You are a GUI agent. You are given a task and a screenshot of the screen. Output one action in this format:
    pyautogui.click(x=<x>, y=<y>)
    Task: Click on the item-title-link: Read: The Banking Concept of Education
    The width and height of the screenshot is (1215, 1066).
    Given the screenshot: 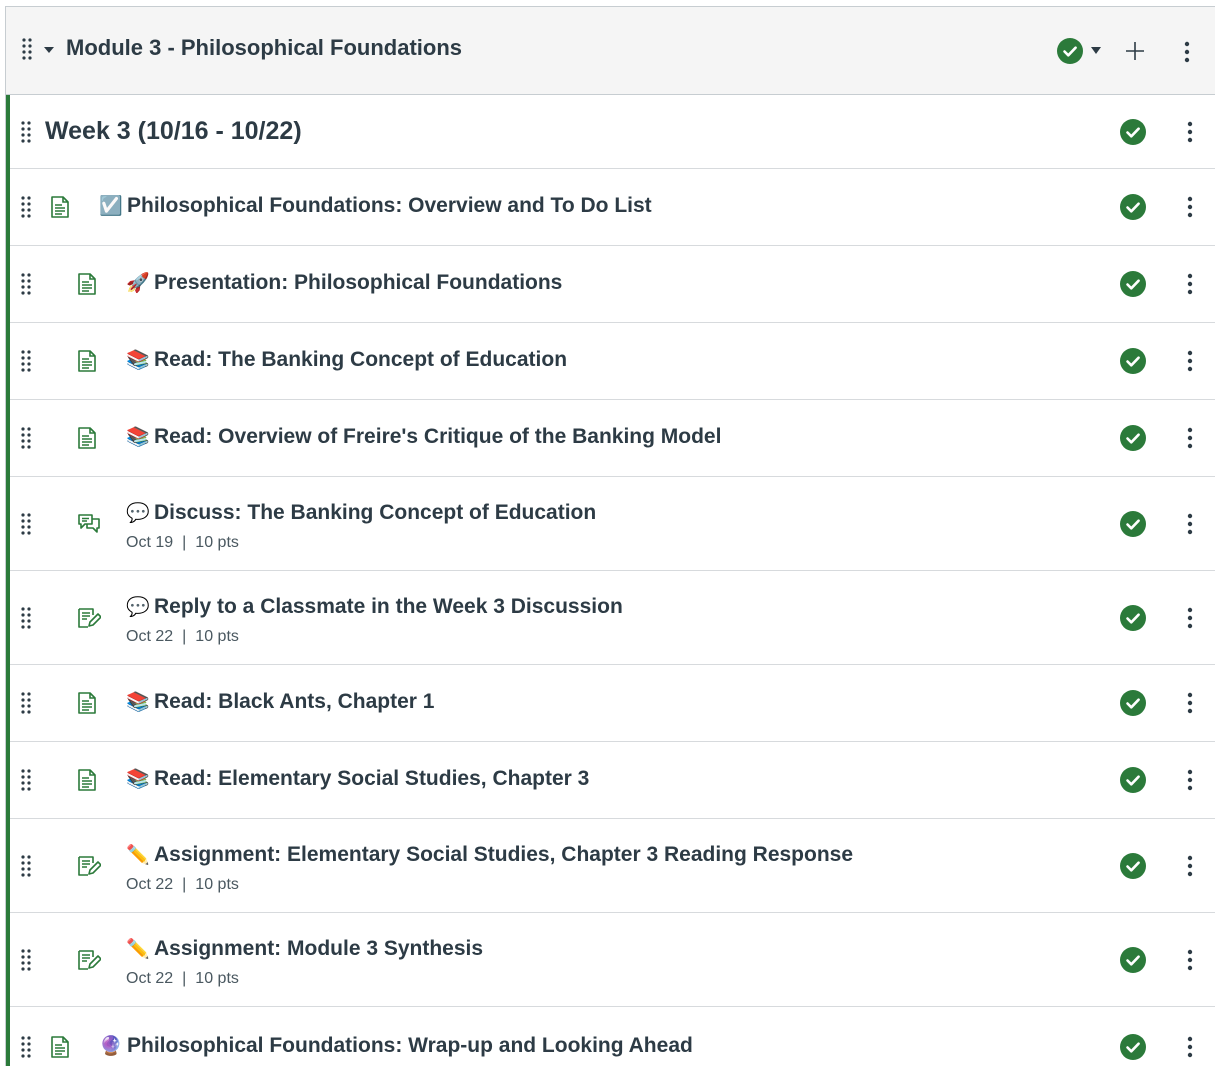 What is the action you would take?
    pyautogui.click(x=360, y=360)
    